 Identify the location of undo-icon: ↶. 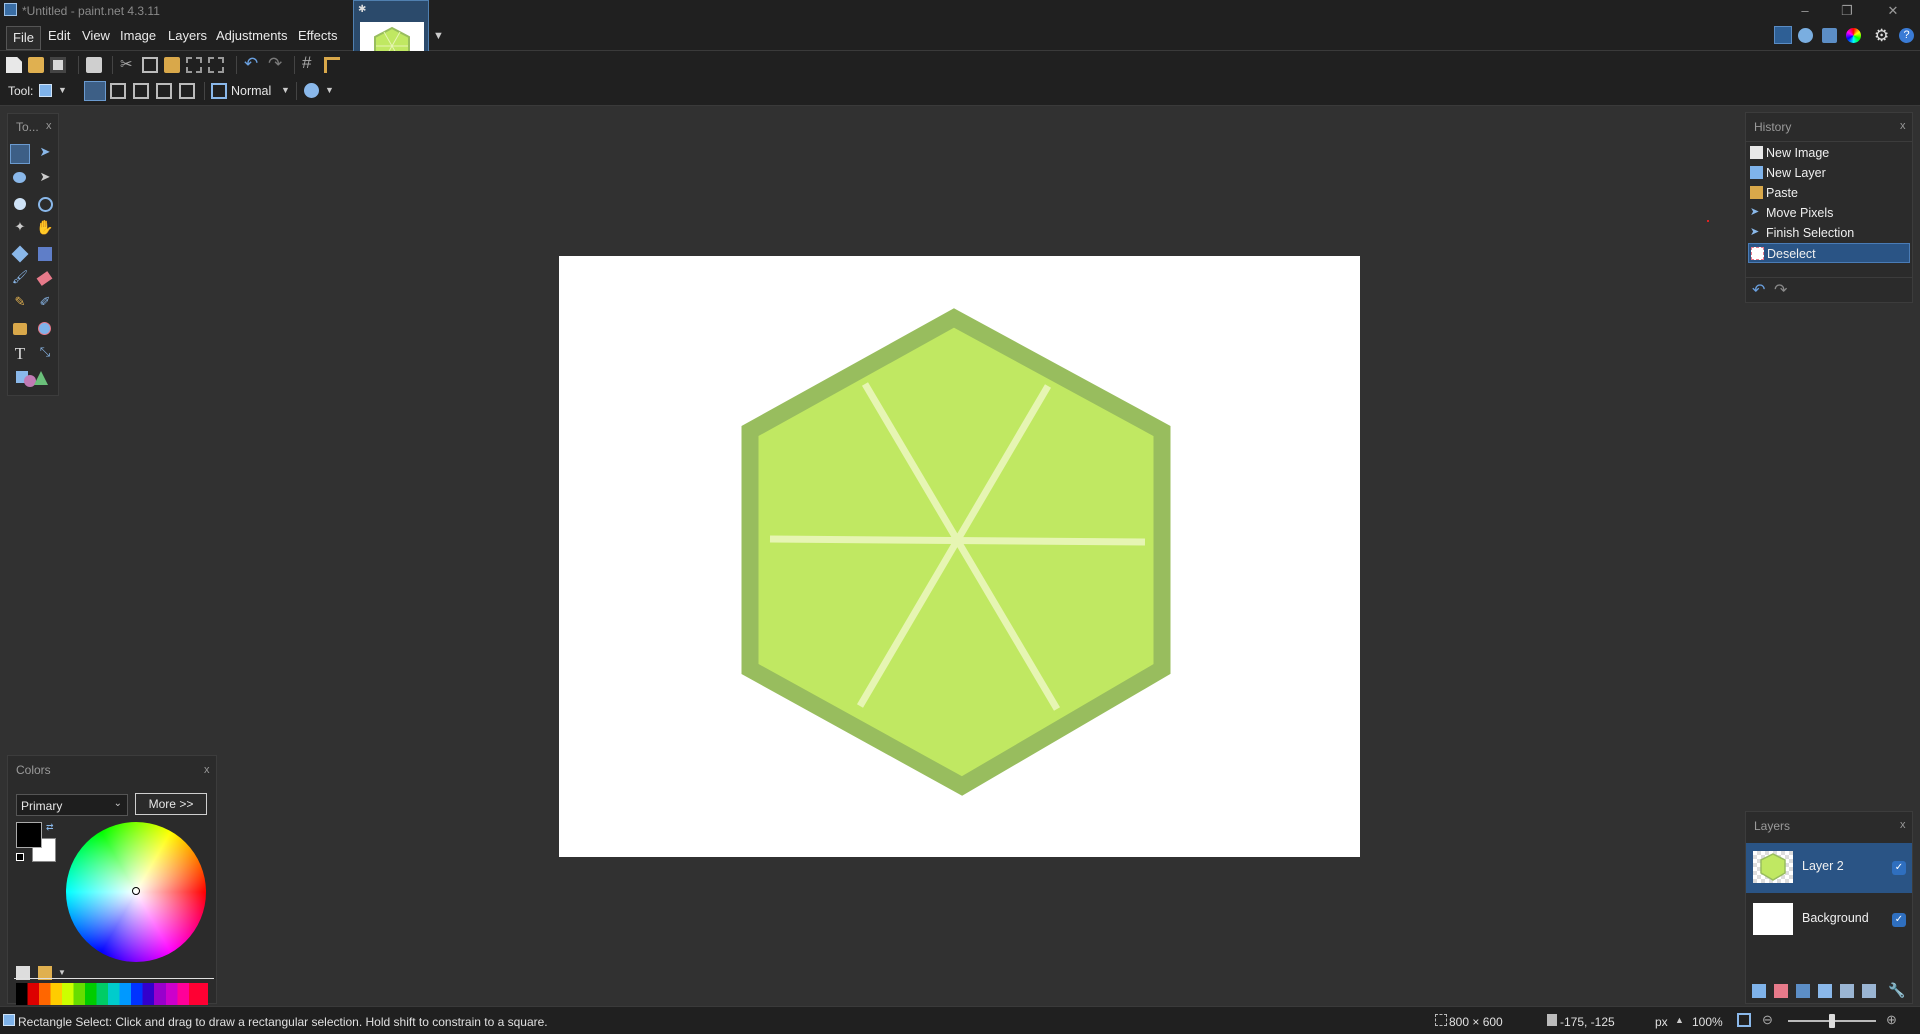
(251, 64).